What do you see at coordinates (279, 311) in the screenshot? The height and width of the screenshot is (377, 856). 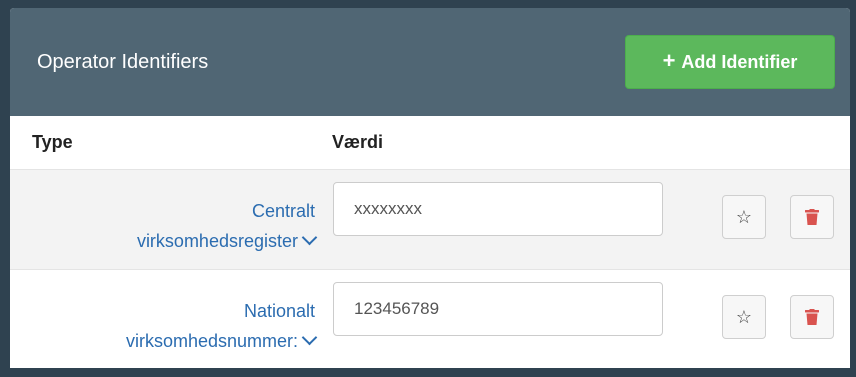 I see `type-label-line1: Nationalt` at bounding box center [279, 311].